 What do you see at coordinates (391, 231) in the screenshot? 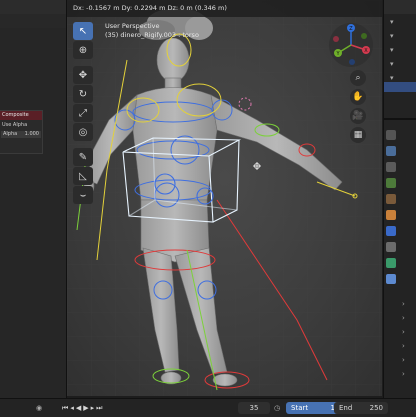
I see `modifier-tab-icon` at bounding box center [391, 231].